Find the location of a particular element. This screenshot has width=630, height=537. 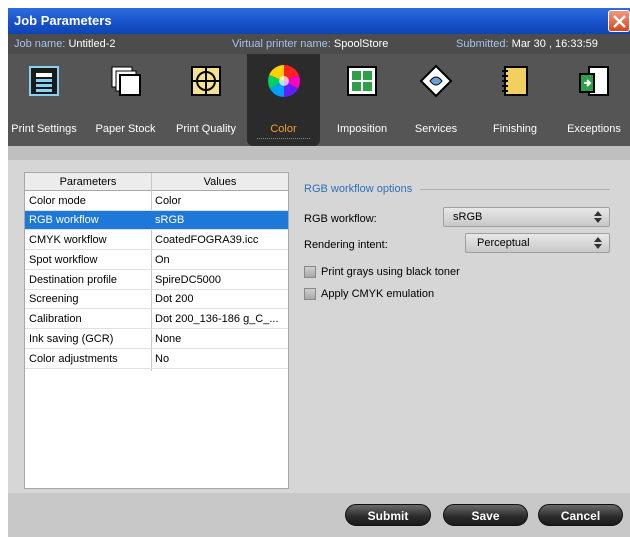

close-icon is located at coordinates (619, 21).